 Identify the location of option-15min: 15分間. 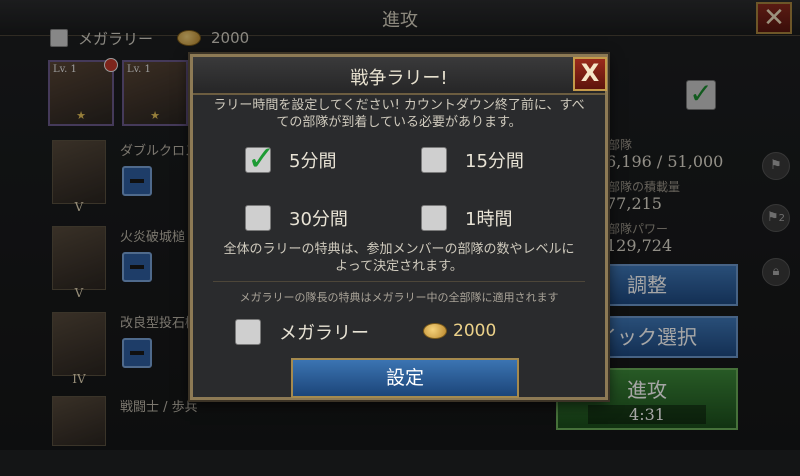
(472, 160).